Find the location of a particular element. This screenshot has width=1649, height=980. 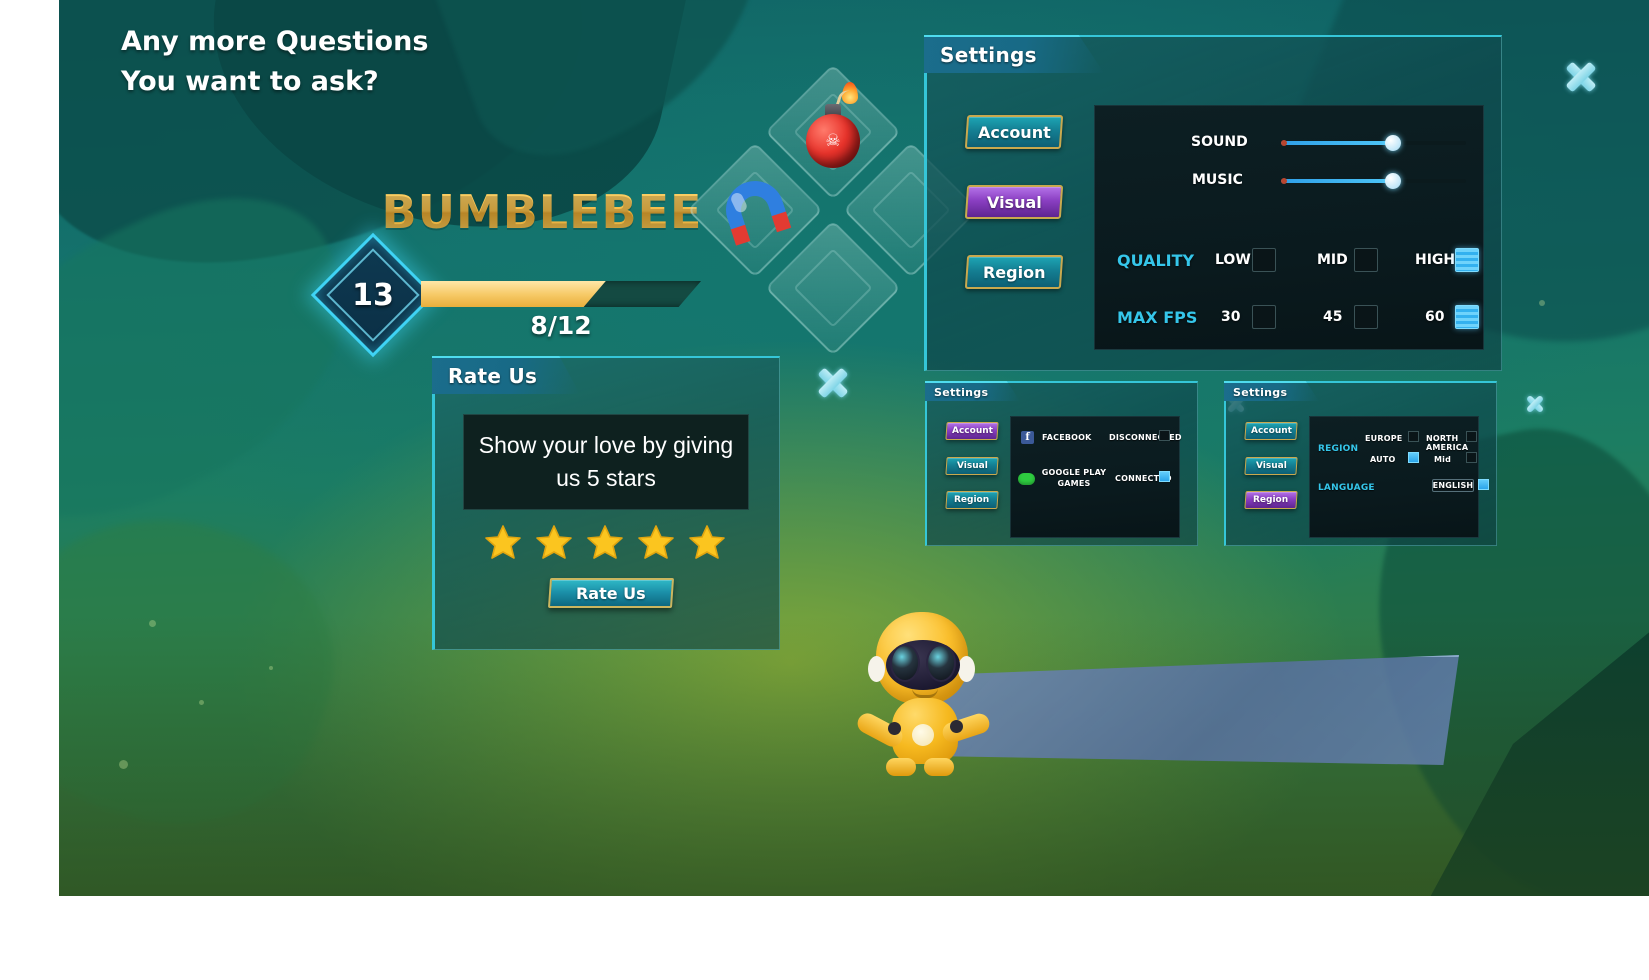

maxfps-option-45-checkbox is located at coordinates (1366, 317).